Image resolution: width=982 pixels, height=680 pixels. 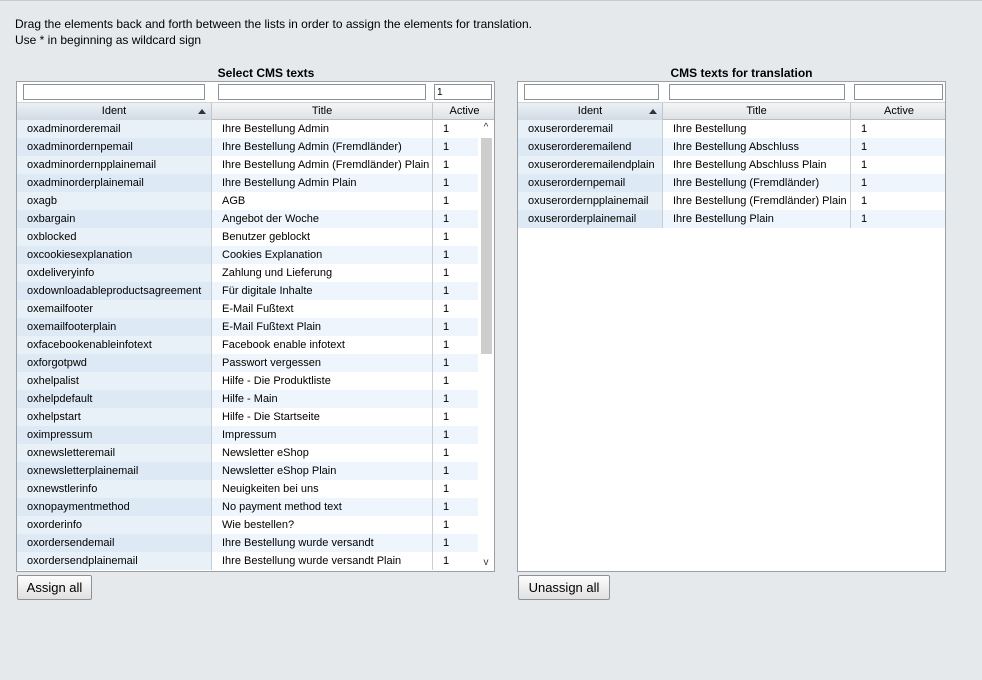 I want to click on table-row: oxnewsletteremail Newsletter eShop 1, so click(x=248, y=453).